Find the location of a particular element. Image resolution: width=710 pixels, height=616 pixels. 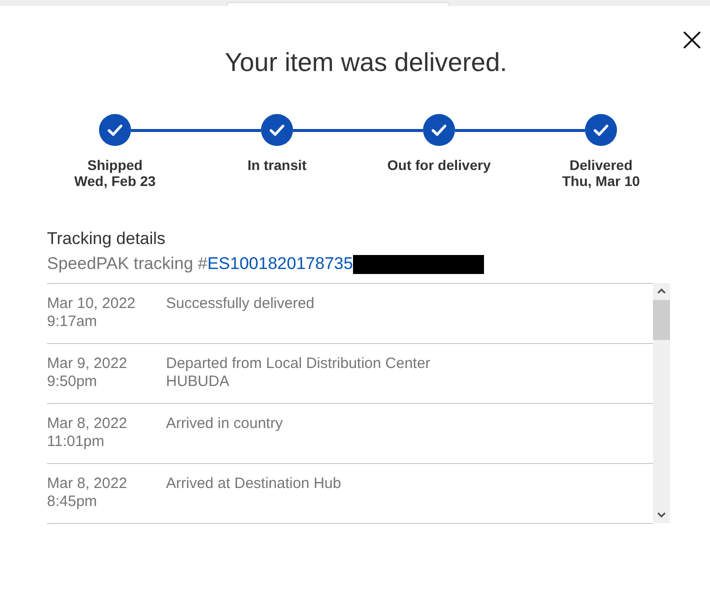

event-description: Arrived in country is located at coordinates (224, 424).